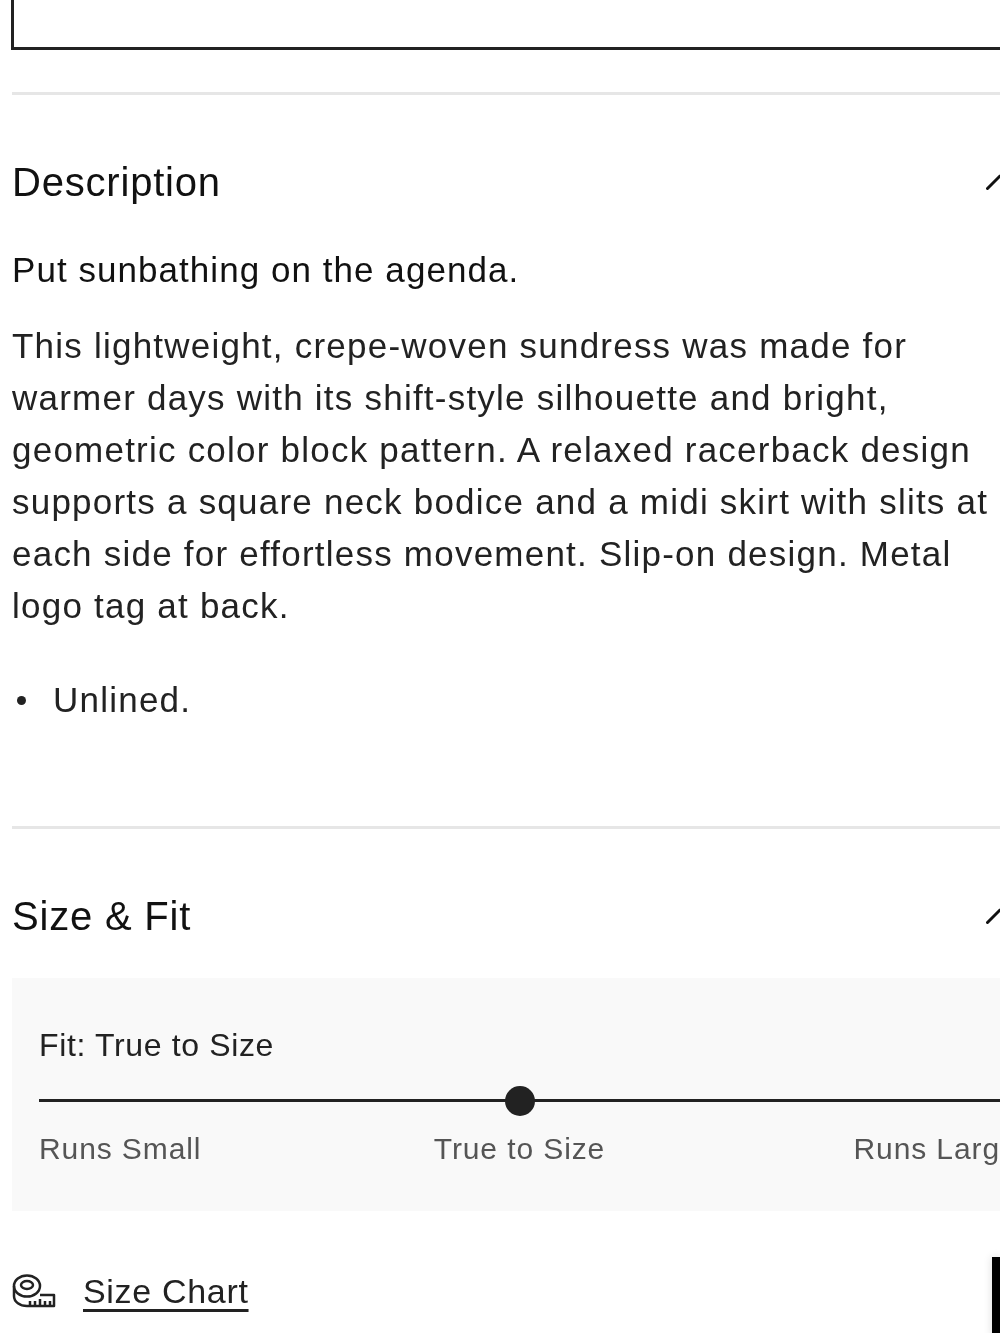  Describe the element at coordinates (102, 916) in the screenshot. I see `section-heading: Size & Fit` at that location.